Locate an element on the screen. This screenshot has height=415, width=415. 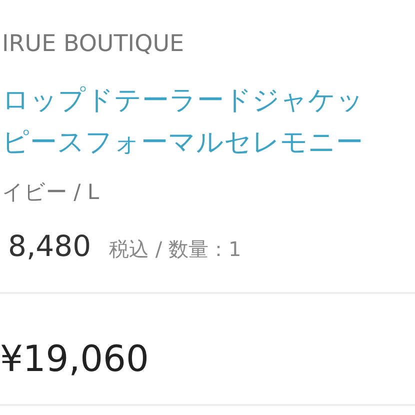
variant-text: イビー / L is located at coordinates (51, 192).